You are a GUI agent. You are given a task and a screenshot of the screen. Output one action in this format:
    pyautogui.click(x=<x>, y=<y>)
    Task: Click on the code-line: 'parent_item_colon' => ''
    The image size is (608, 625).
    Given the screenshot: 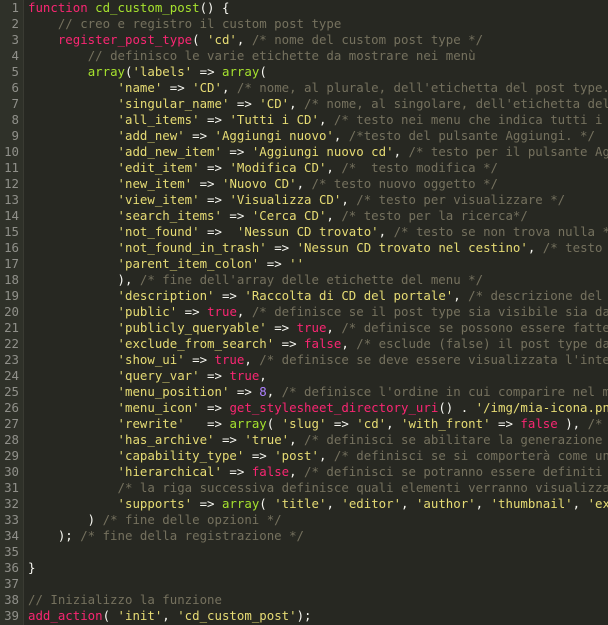 What is the action you would take?
    pyautogui.click(x=316, y=264)
    